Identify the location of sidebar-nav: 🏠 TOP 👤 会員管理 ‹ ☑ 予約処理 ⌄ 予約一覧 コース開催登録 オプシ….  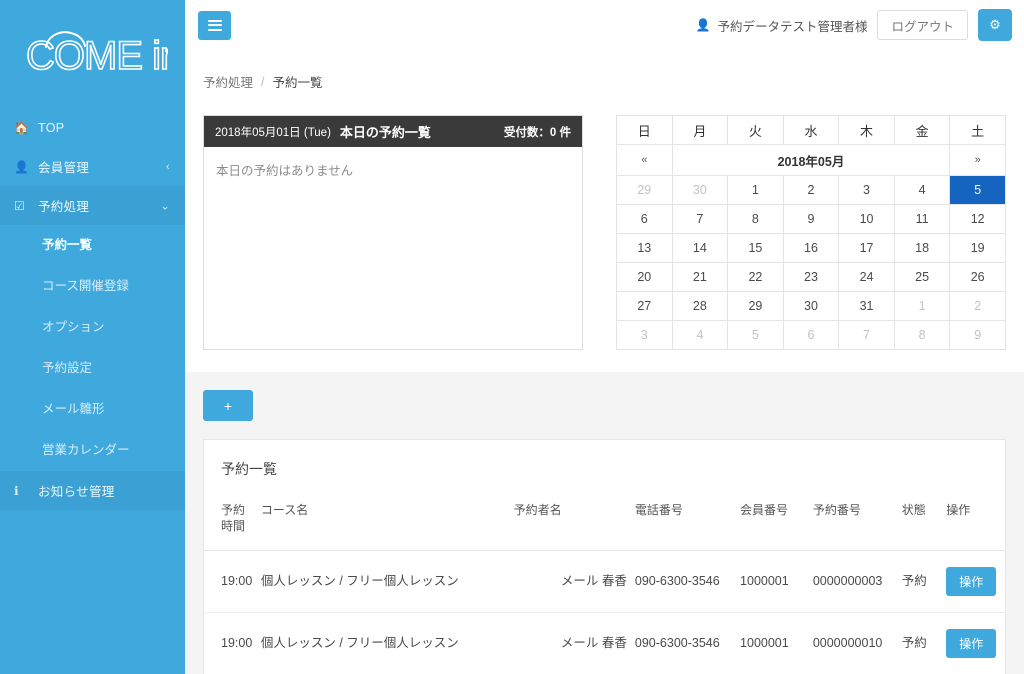
(92, 309).